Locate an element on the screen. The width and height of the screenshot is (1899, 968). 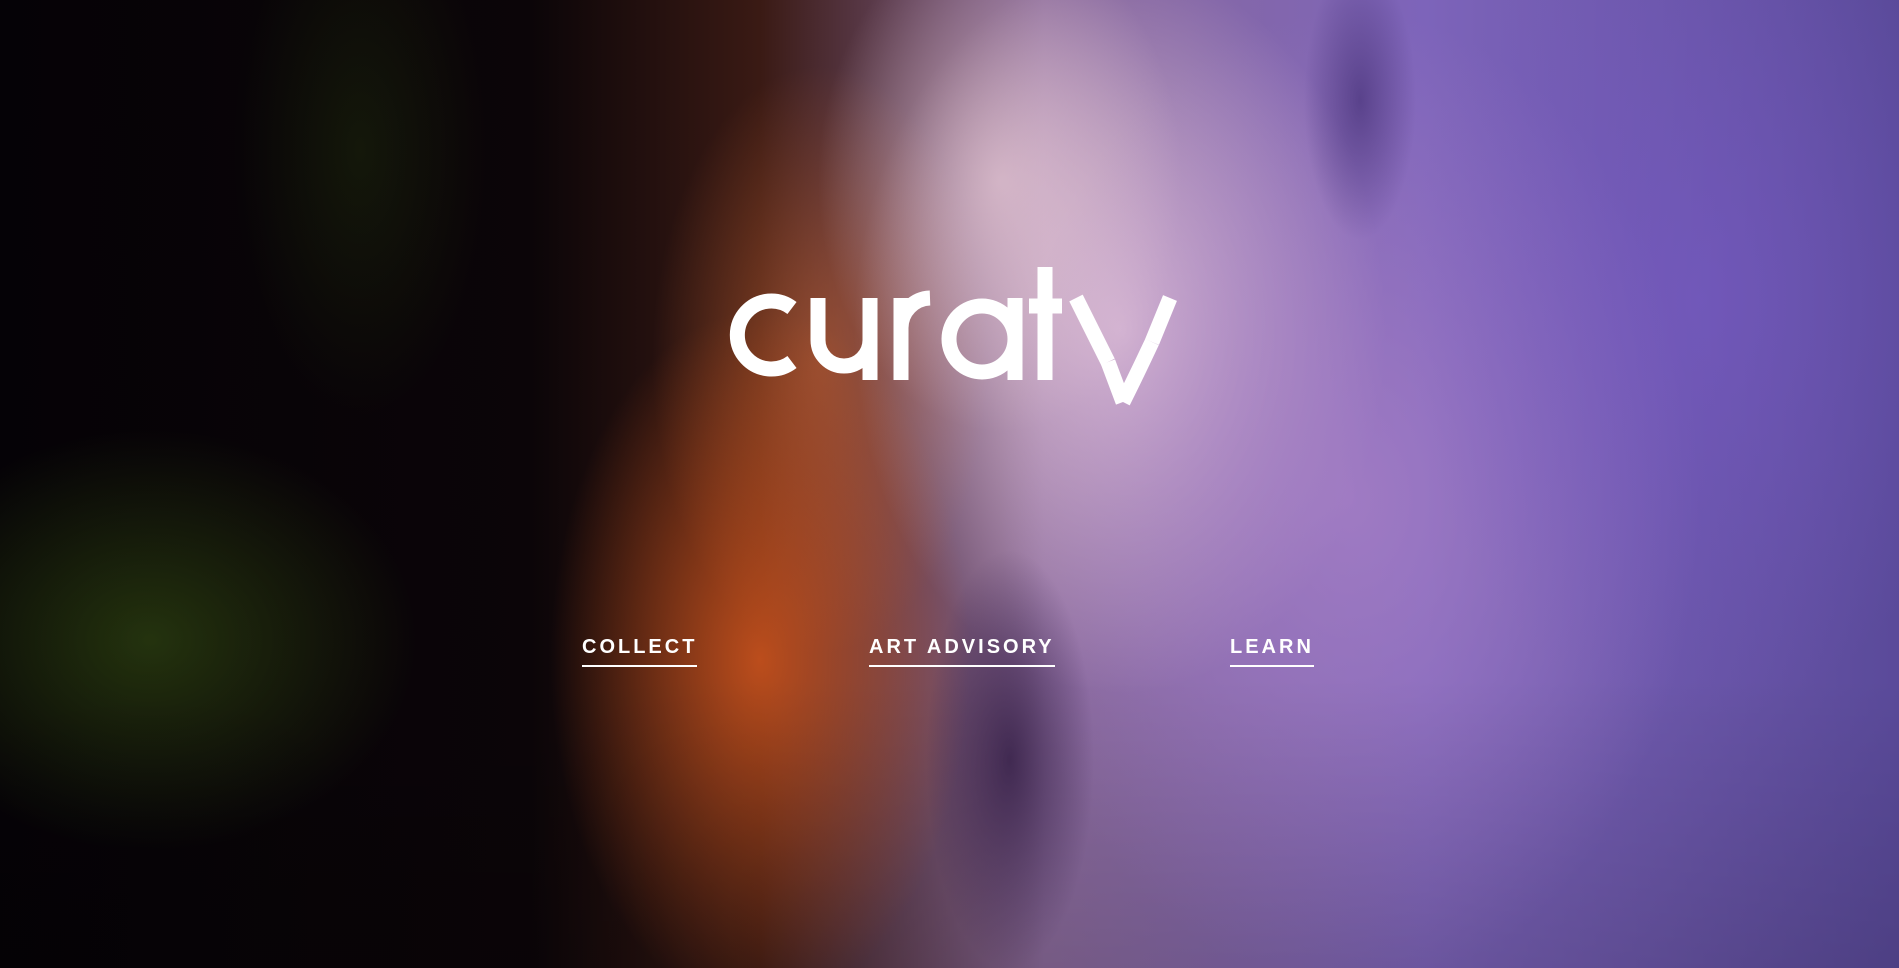
curaty-logo: curaty is located at coordinates (948, 337).